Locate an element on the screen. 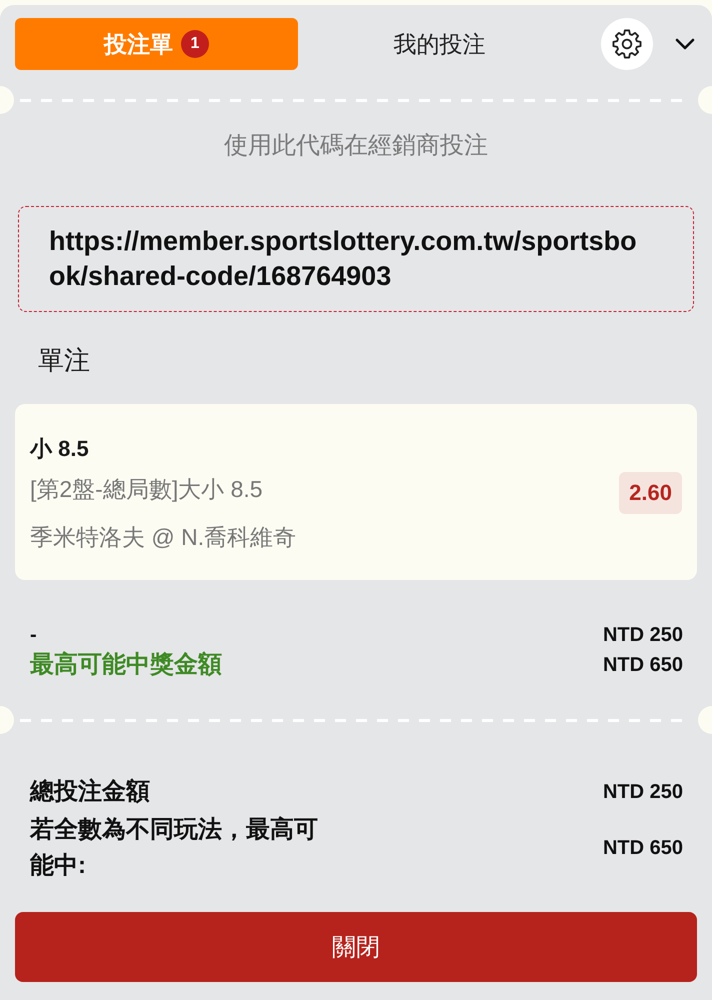  stake-label: - is located at coordinates (33, 635).